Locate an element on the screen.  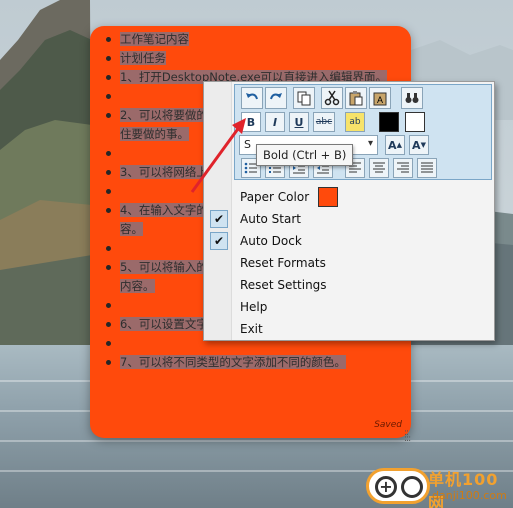
redo-button is located at coordinates (276, 98).